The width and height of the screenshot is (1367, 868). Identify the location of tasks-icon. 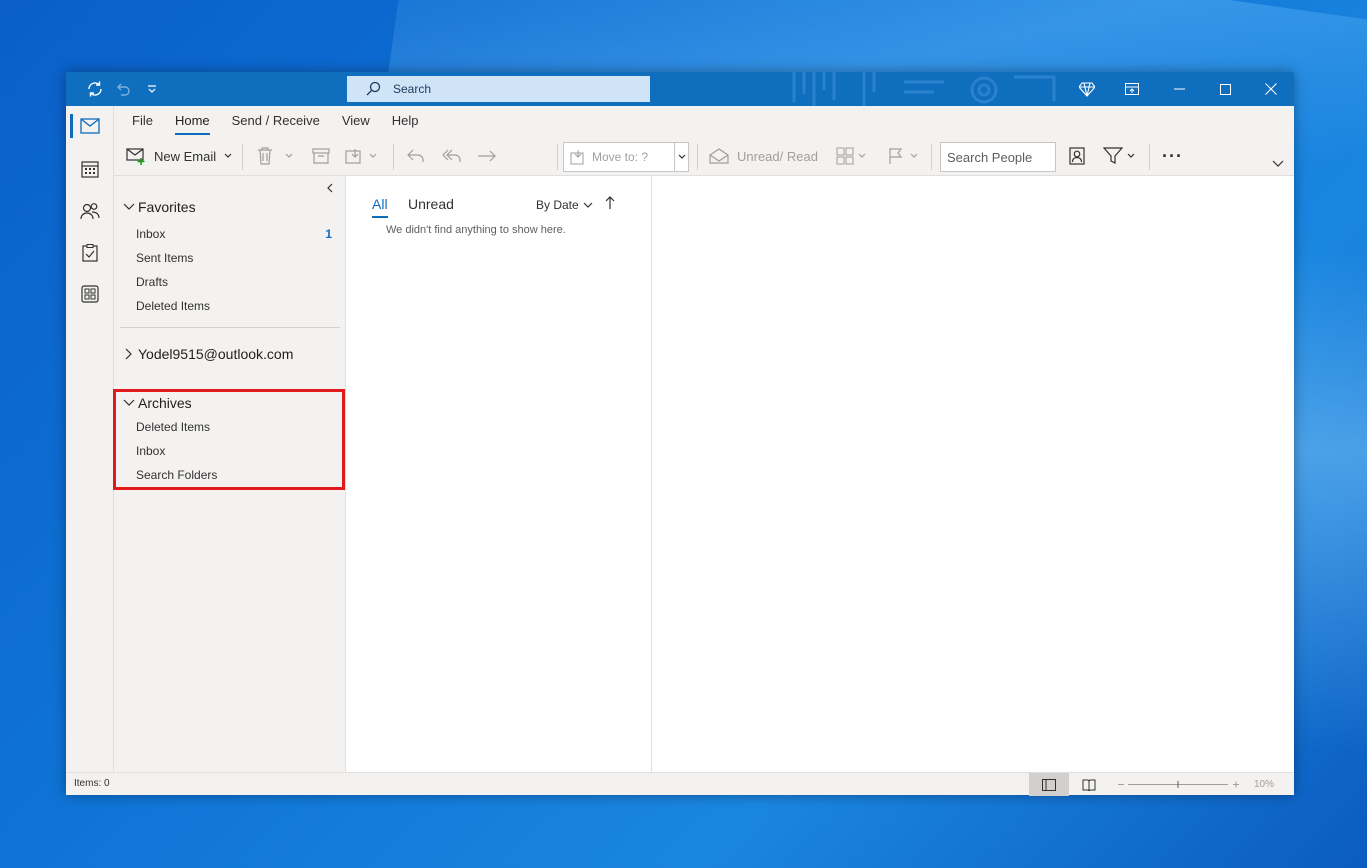
(90, 253).